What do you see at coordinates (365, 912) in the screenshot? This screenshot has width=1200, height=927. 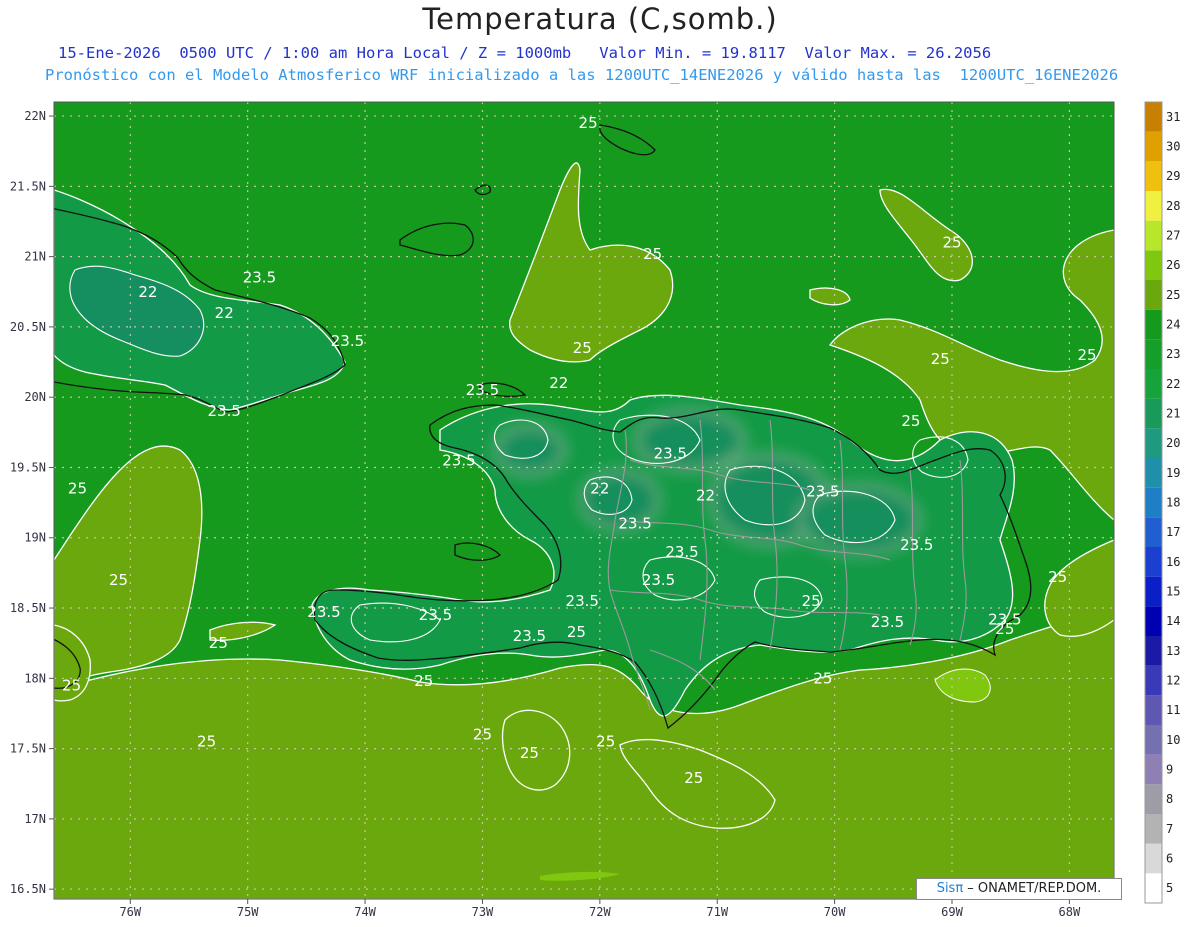 I see `lon-tick-label: 74W` at bounding box center [365, 912].